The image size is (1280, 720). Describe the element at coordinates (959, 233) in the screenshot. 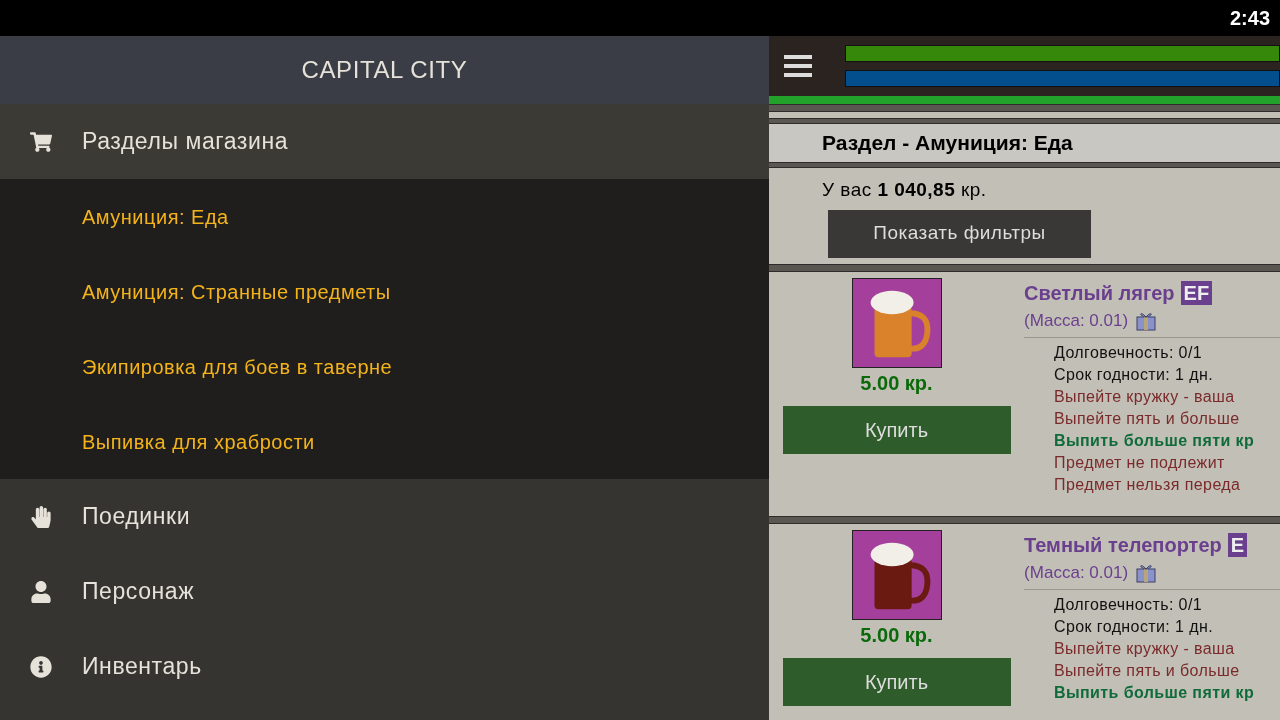

I see `filter-button: Показать фильтры` at that location.